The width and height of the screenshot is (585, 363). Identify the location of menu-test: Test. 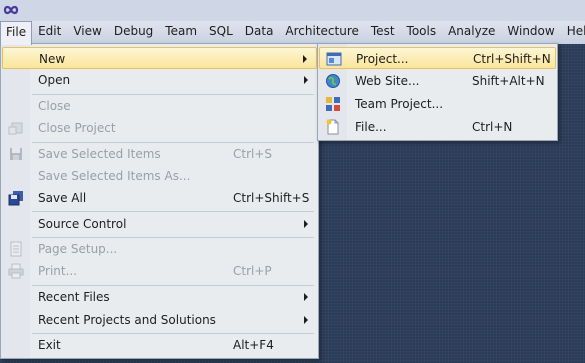
(383, 32).